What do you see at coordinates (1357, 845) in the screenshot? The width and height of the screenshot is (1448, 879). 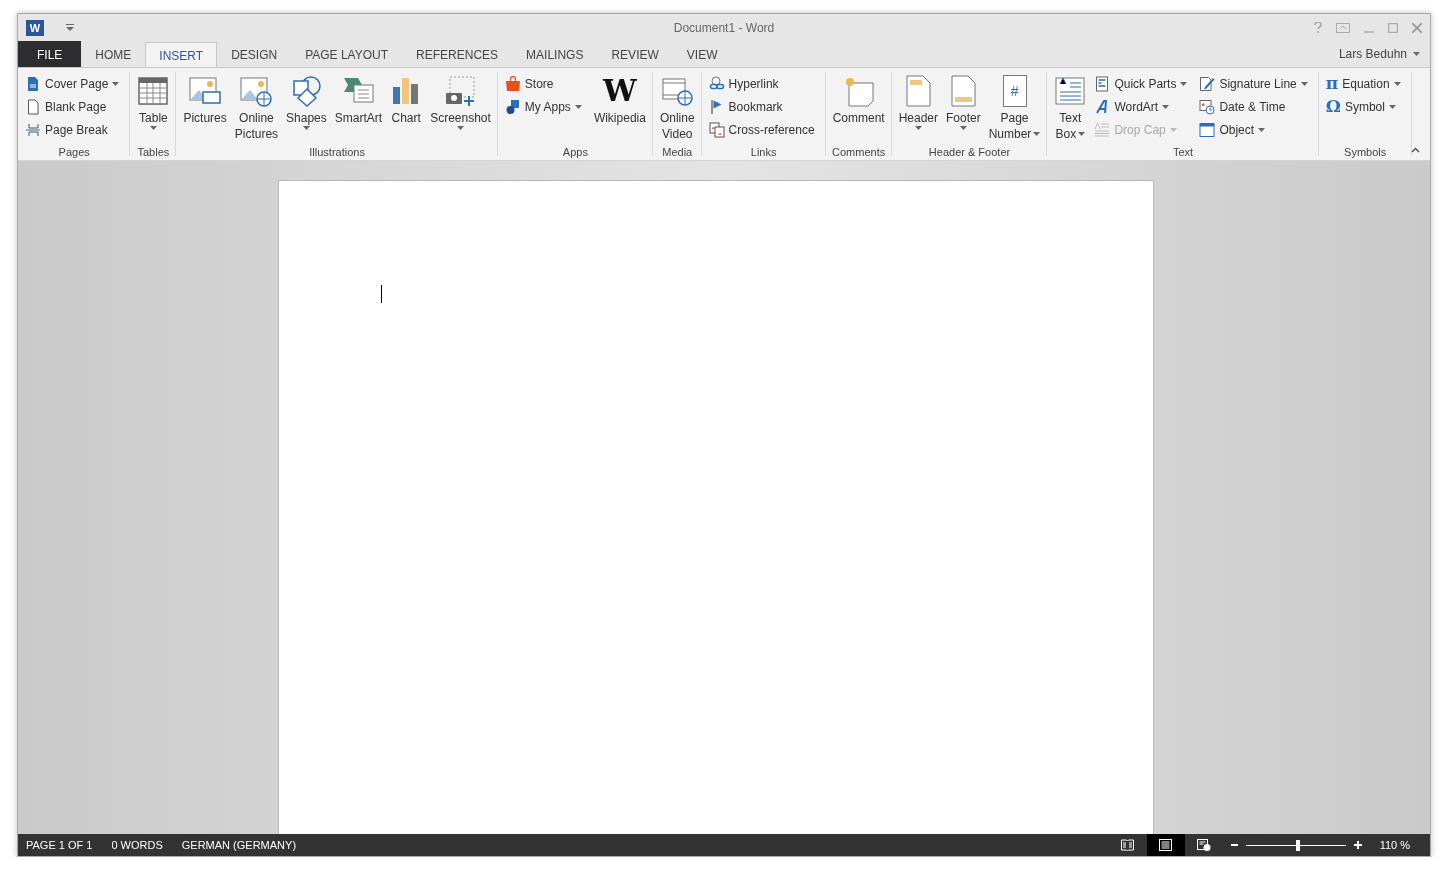 I see `zoom-in-icon` at bounding box center [1357, 845].